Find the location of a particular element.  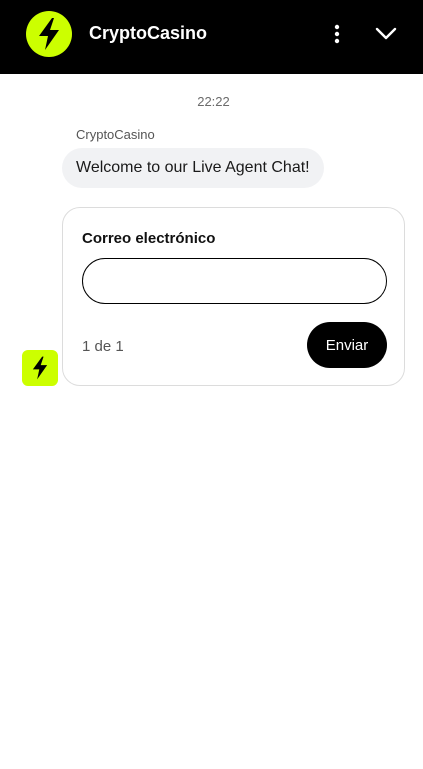

header-title: CryptoCasino is located at coordinates (148, 33).